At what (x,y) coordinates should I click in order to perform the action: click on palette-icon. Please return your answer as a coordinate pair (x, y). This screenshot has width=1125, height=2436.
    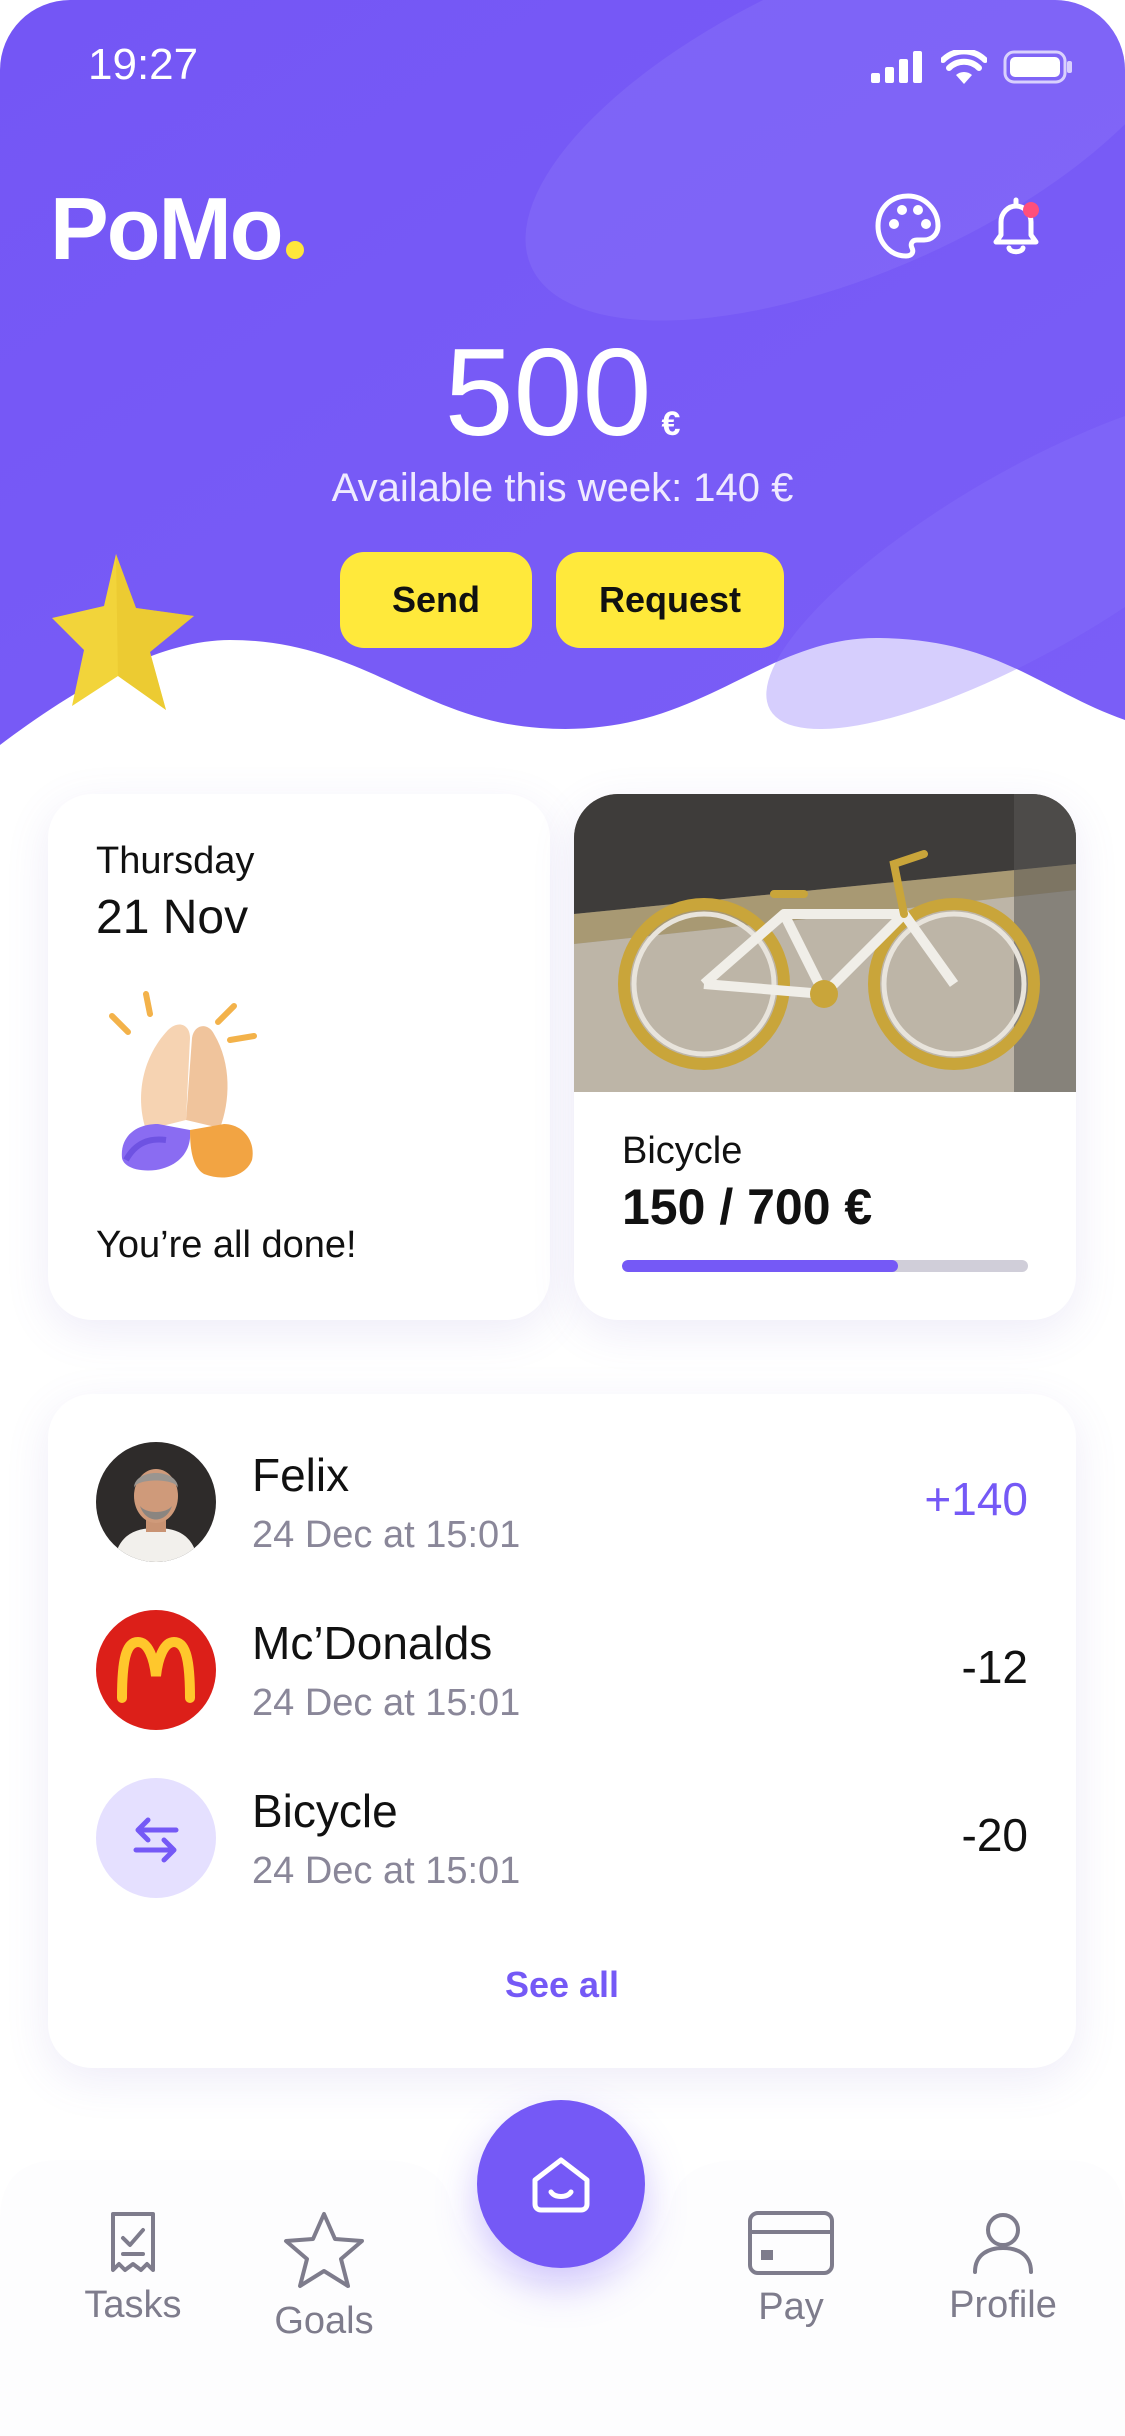
    Looking at the image, I should click on (908, 226).